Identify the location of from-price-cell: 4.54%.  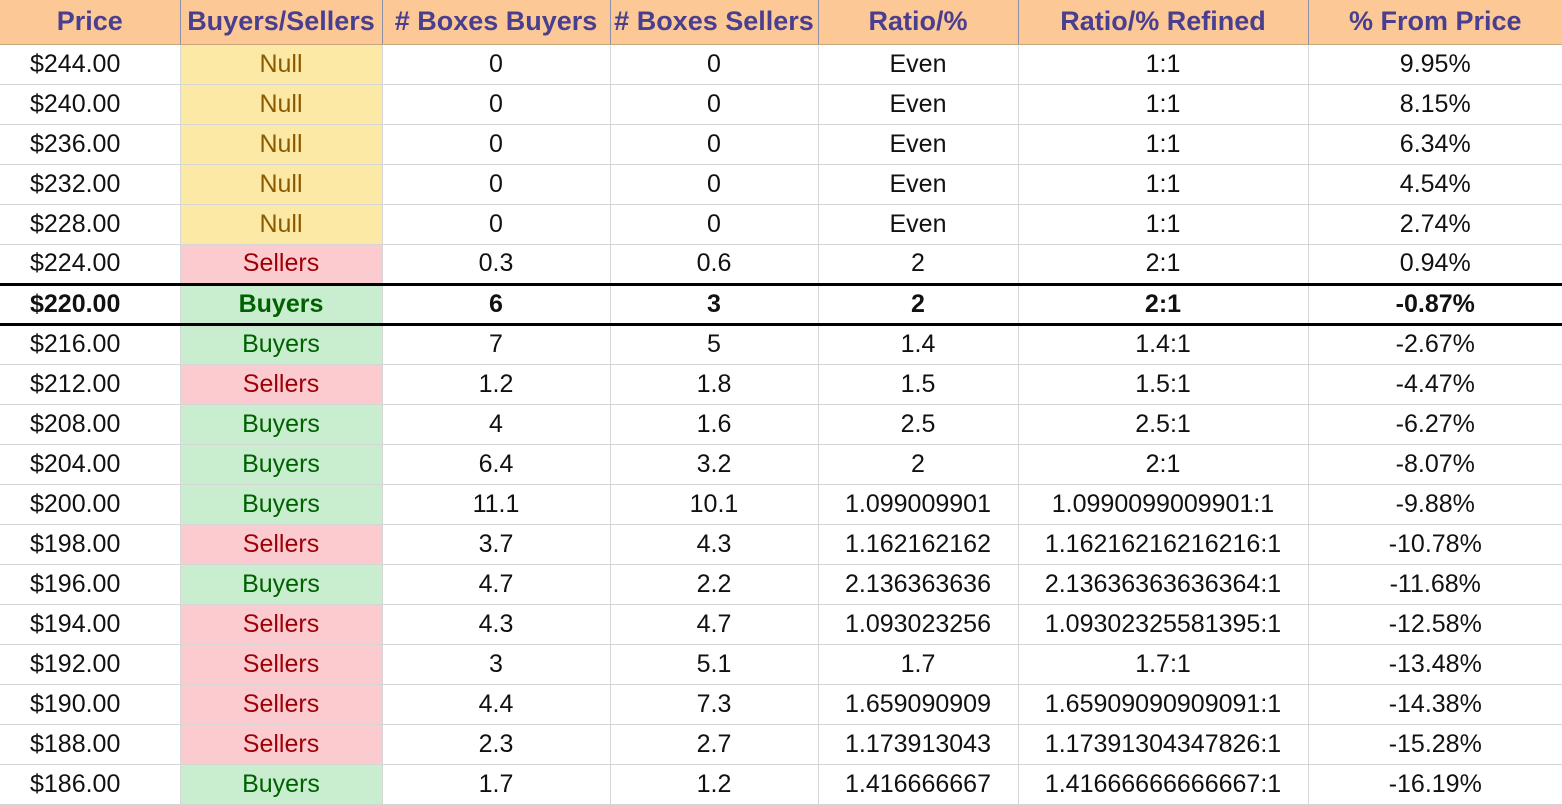
(1435, 184).